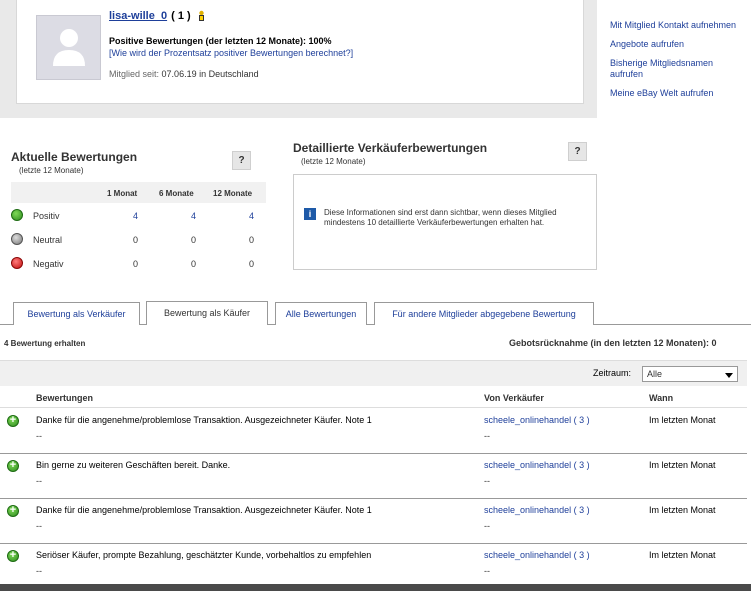 The image size is (751, 591). Describe the element at coordinates (677, 69) in the screenshot. I see `previous-usernames-link: Bisherige Mitgliedsnamen aufrufen` at that location.